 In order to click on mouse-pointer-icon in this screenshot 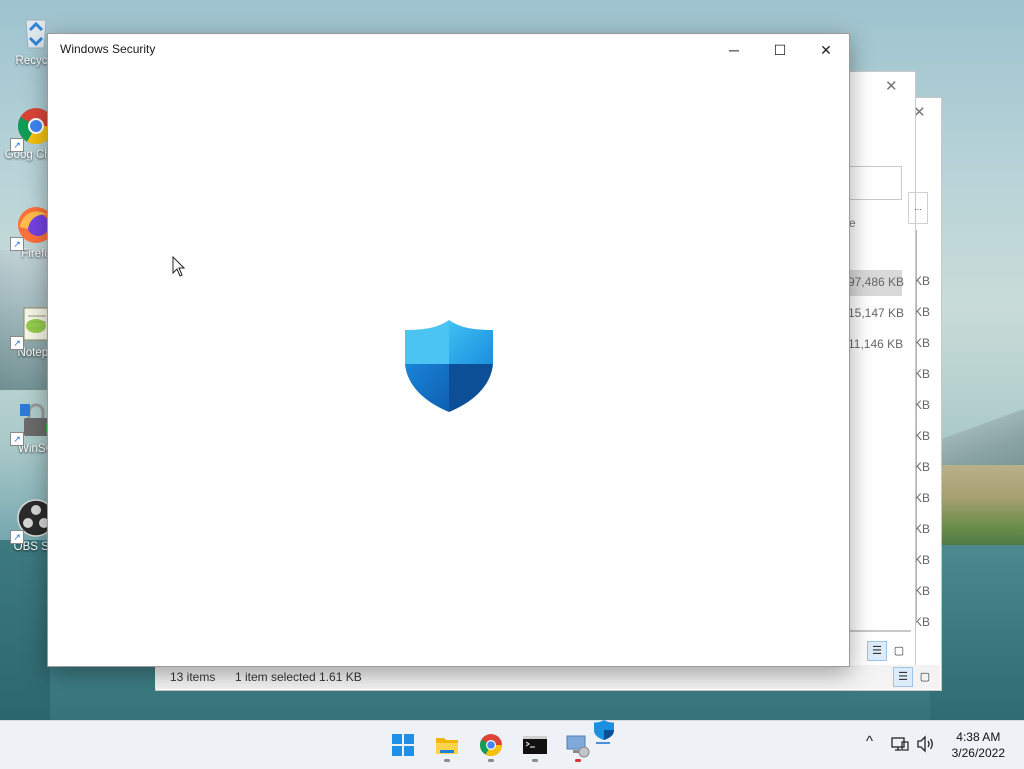, I will do `click(179, 268)`.